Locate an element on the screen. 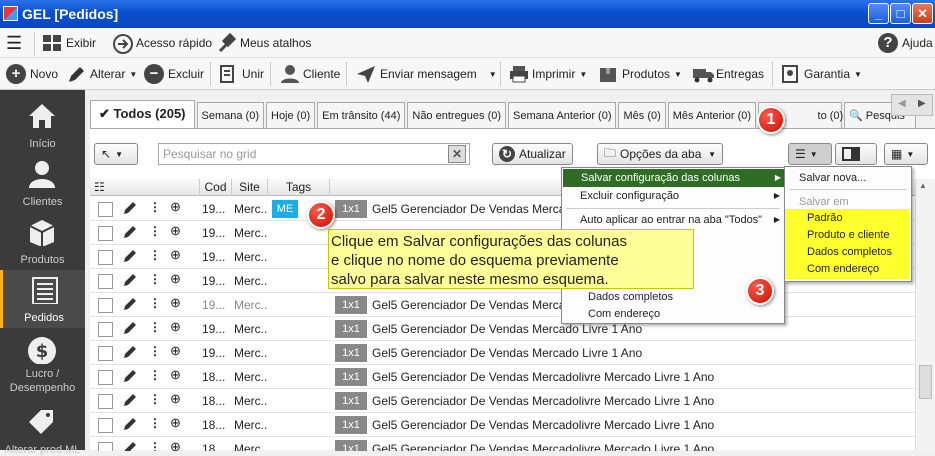 The image size is (935, 456). opcoes-da-aba-button: 🗀 Opções da aba ▼ is located at coordinates (660, 154).